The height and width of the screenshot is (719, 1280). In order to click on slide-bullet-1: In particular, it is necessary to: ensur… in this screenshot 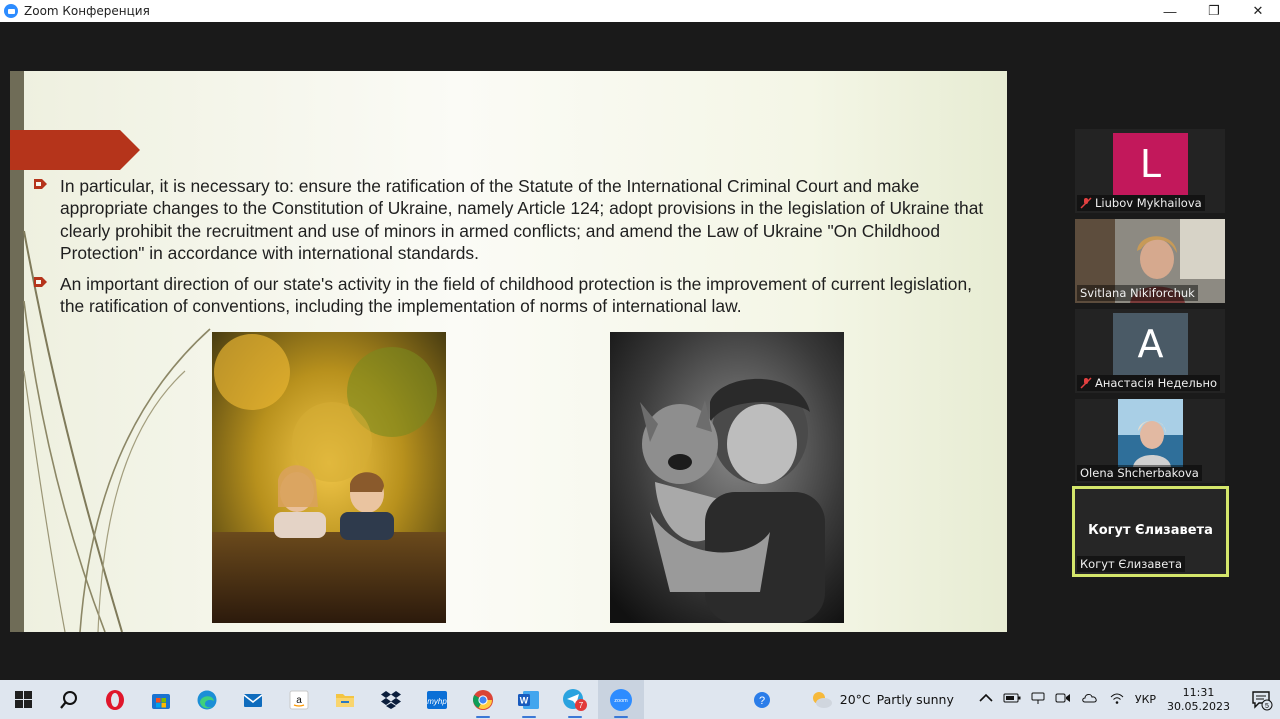, I will do `click(513, 220)`.